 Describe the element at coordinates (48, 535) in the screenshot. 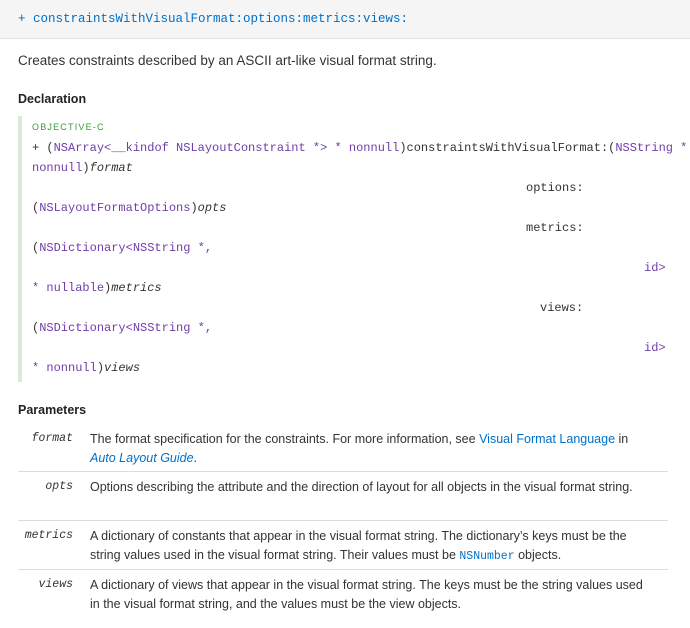

I see `parameter-name: metrics` at that location.